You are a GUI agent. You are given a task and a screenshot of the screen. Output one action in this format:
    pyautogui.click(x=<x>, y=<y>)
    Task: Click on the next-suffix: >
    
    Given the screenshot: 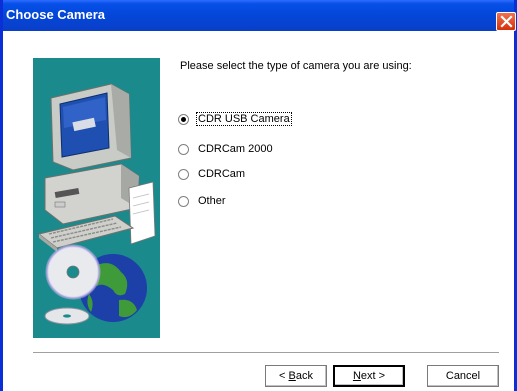 What is the action you would take?
    pyautogui.click(x=380, y=376)
    